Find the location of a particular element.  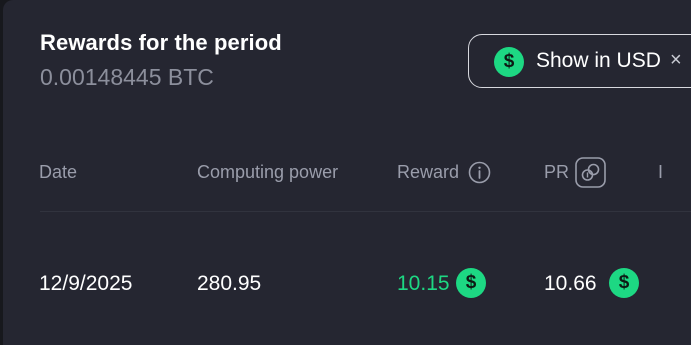

cell-pr: 10.66 is located at coordinates (570, 283).